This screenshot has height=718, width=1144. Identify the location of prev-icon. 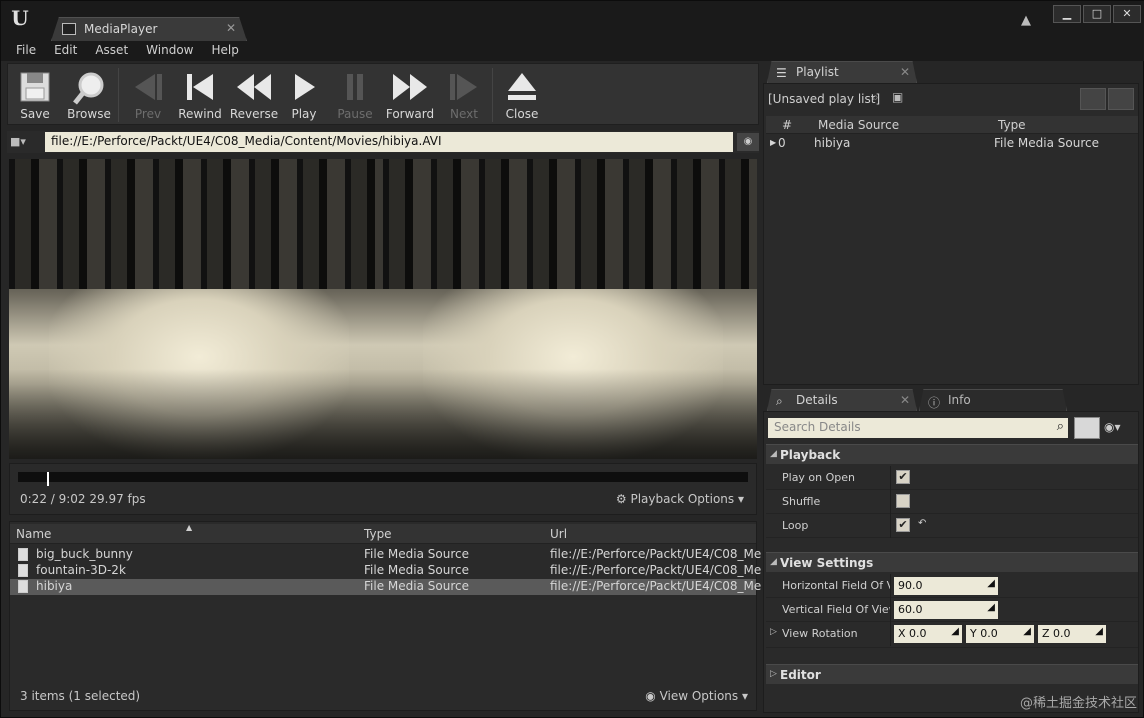
(148, 87).